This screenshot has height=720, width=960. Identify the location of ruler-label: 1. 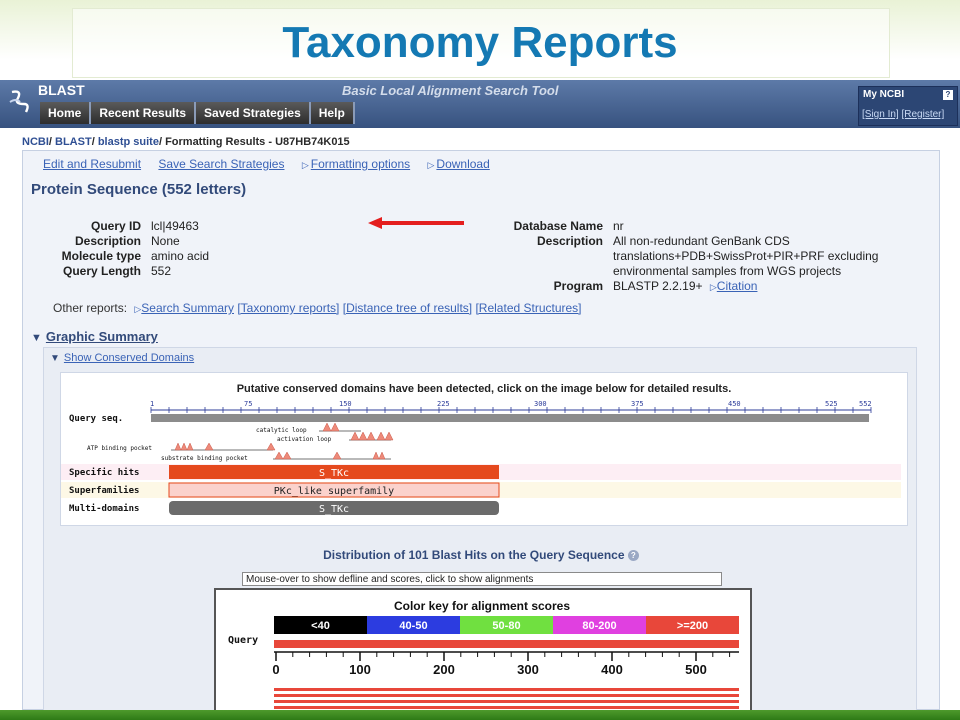
(152, 404).